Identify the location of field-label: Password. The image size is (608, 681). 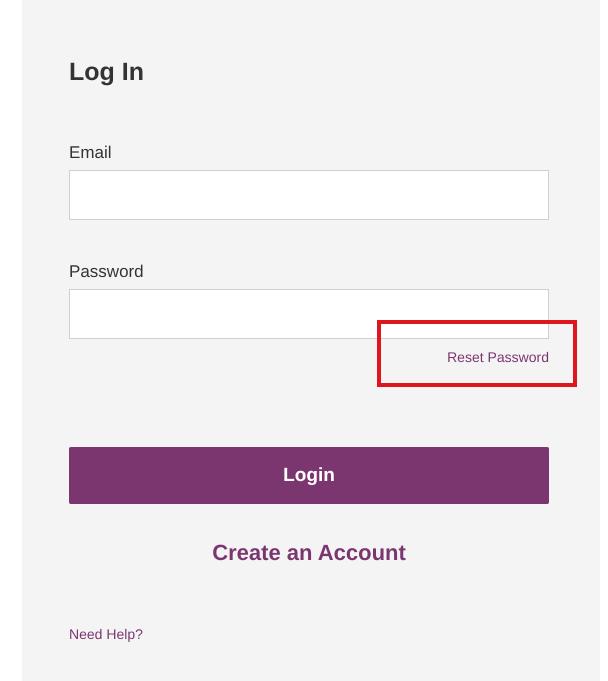
(106, 272).